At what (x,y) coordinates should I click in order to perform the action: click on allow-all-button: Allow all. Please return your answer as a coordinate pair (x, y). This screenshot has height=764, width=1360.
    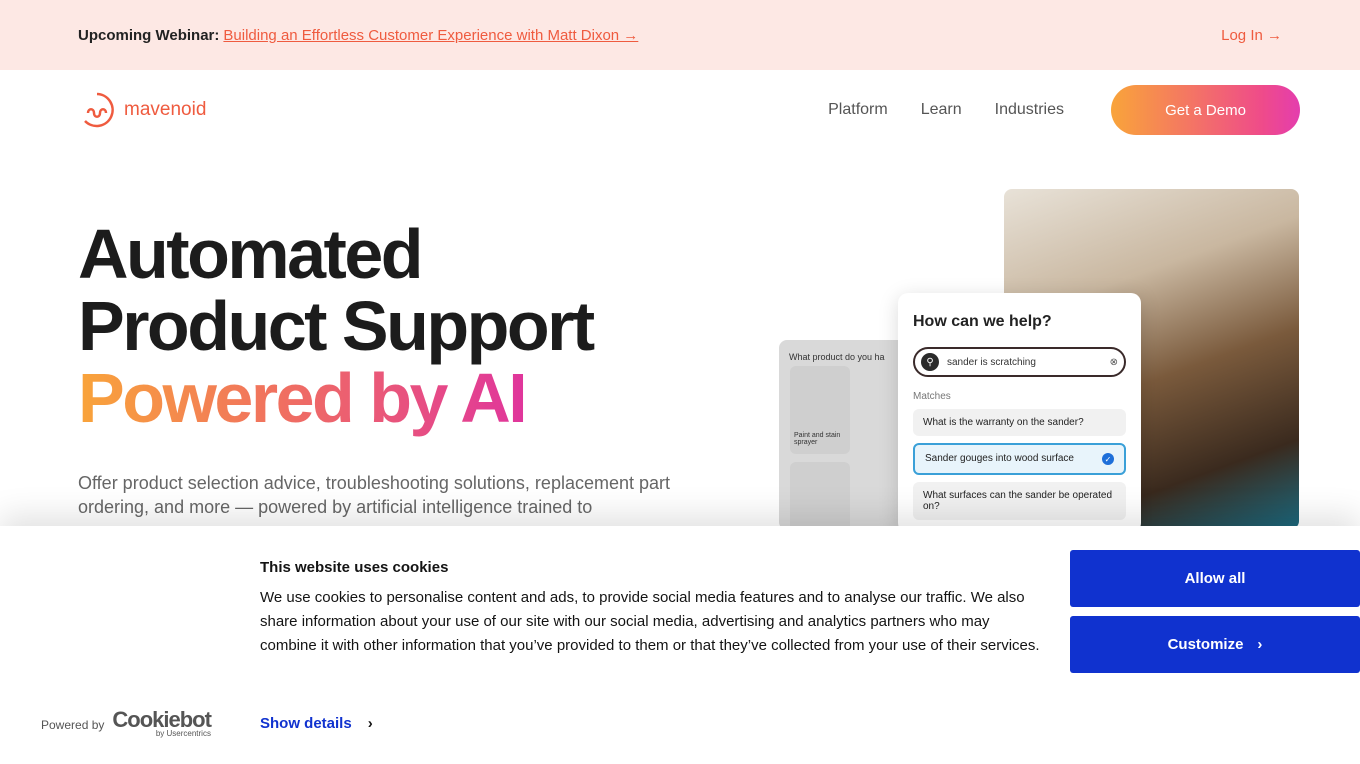
    Looking at the image, I should click on (1215, 578).